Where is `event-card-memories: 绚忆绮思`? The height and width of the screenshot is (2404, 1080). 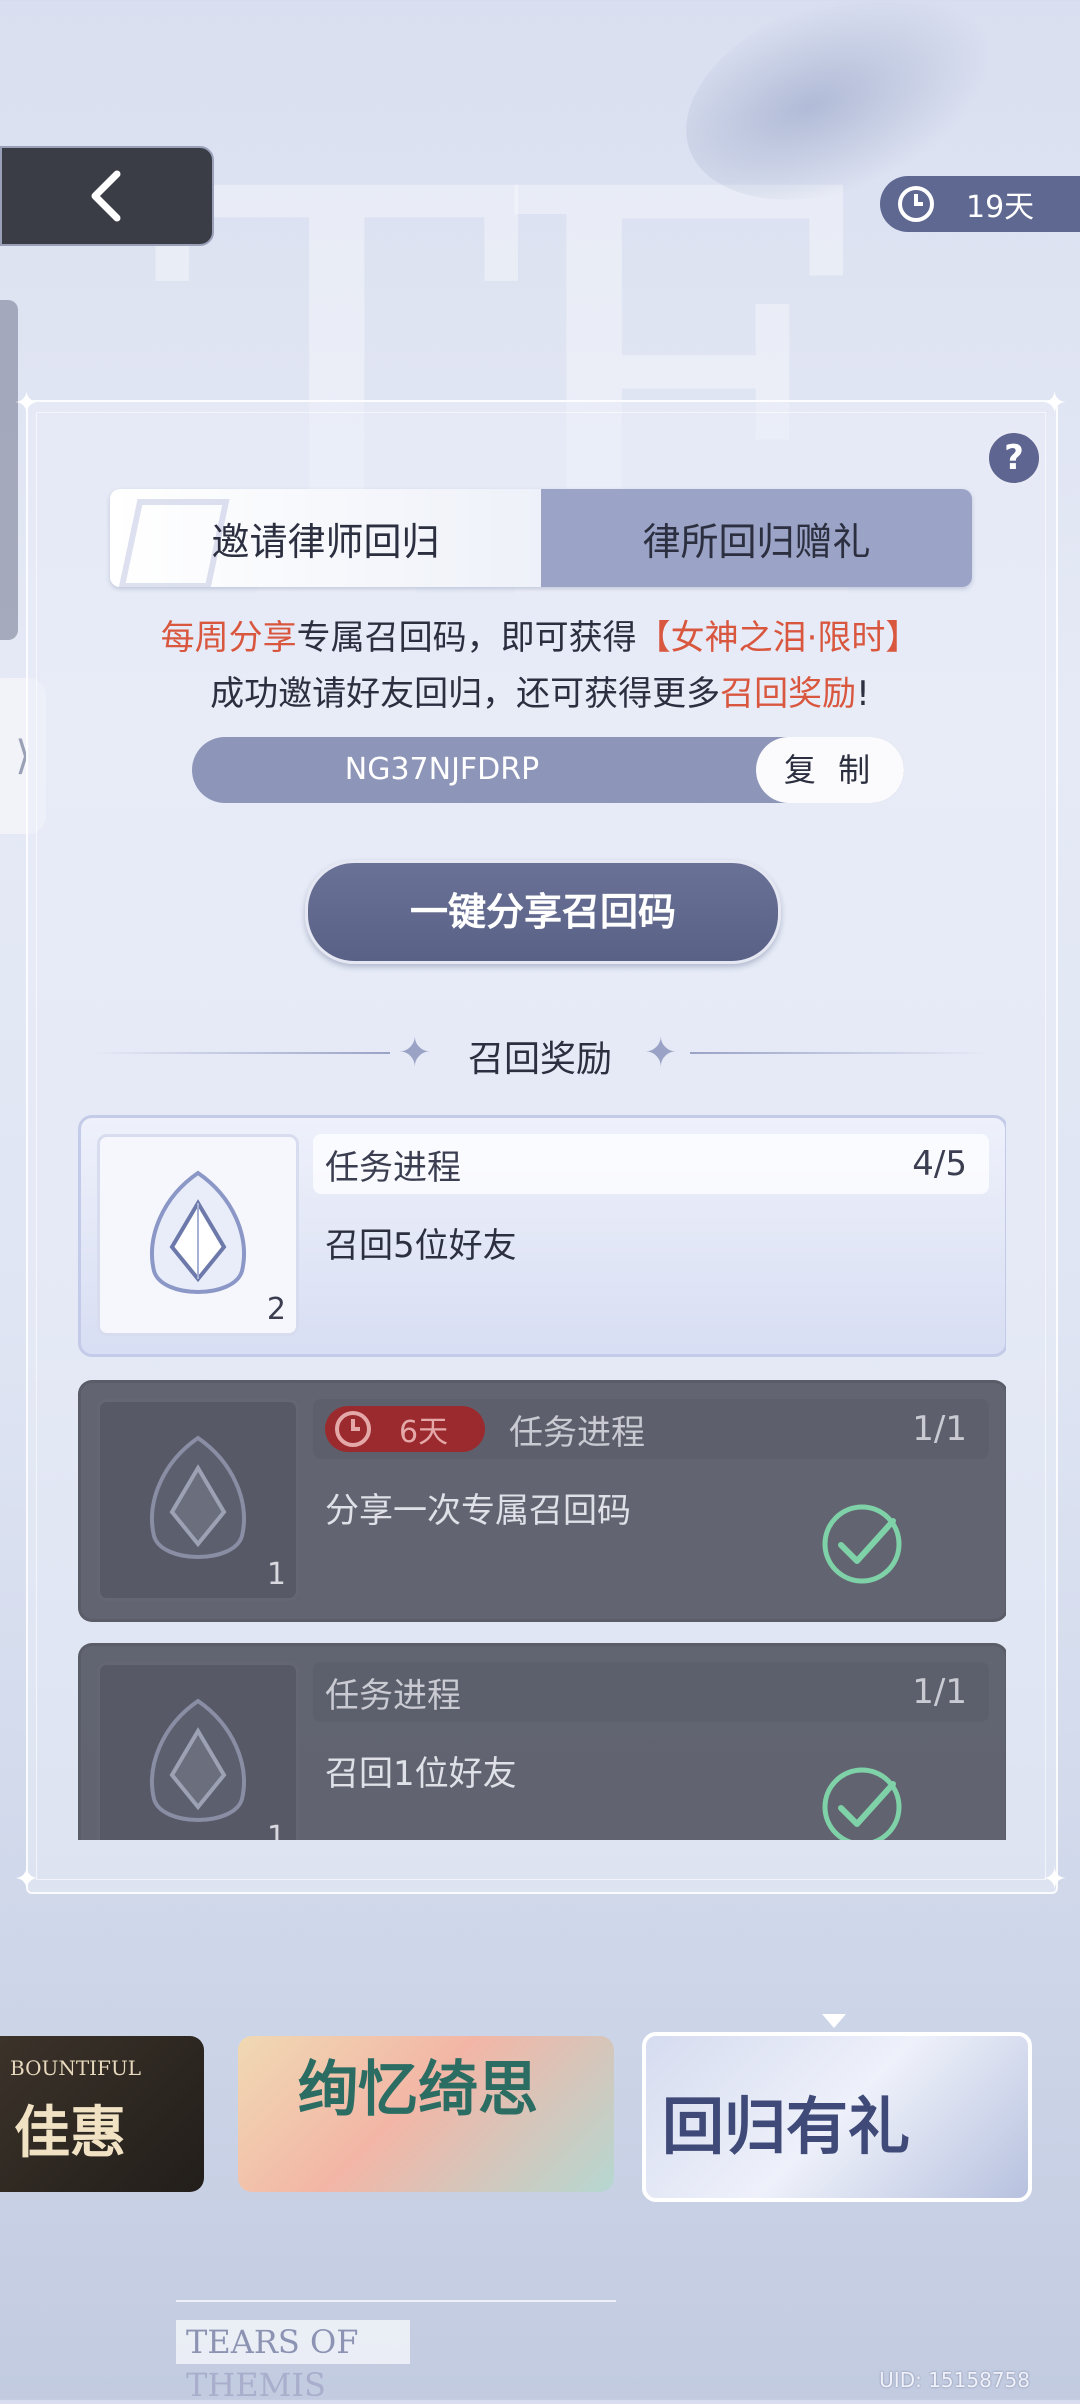 event-card-memories: 绚忆绮思 is located at coordinates (426, 2114).